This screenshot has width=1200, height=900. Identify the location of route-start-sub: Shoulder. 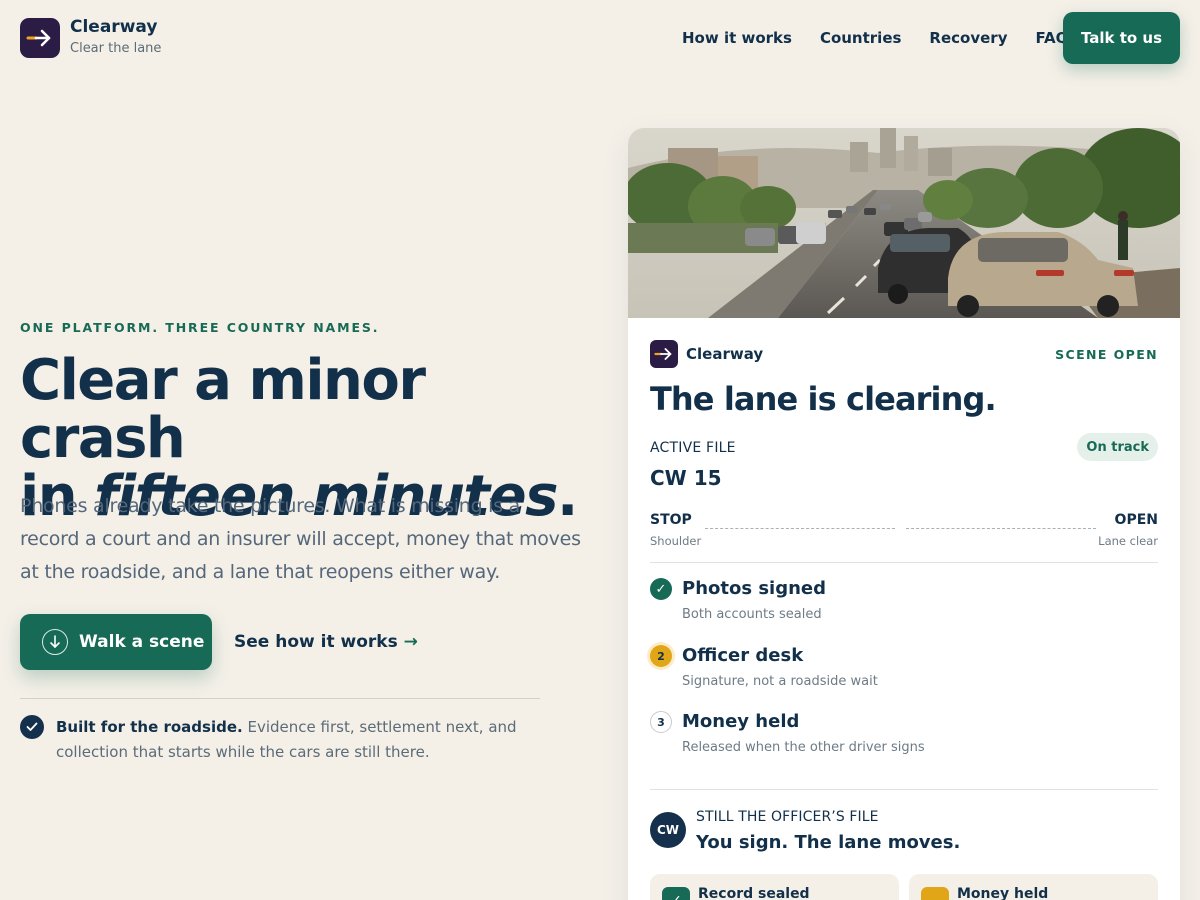
(676, 541).